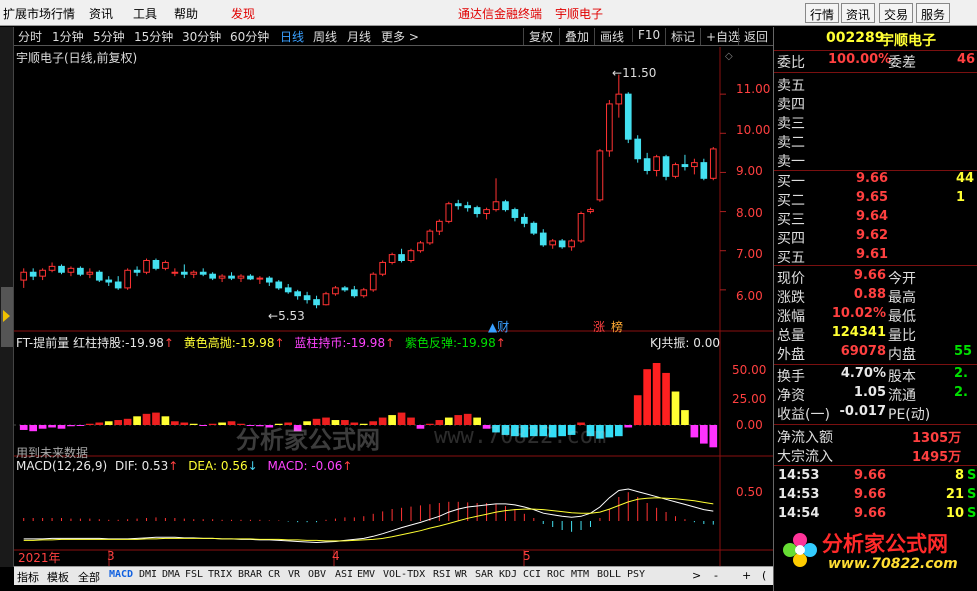 The width and height of the screenshot is (977, 591). I want to click on buy-level-row: 买三 9.64, so click(875, 218).